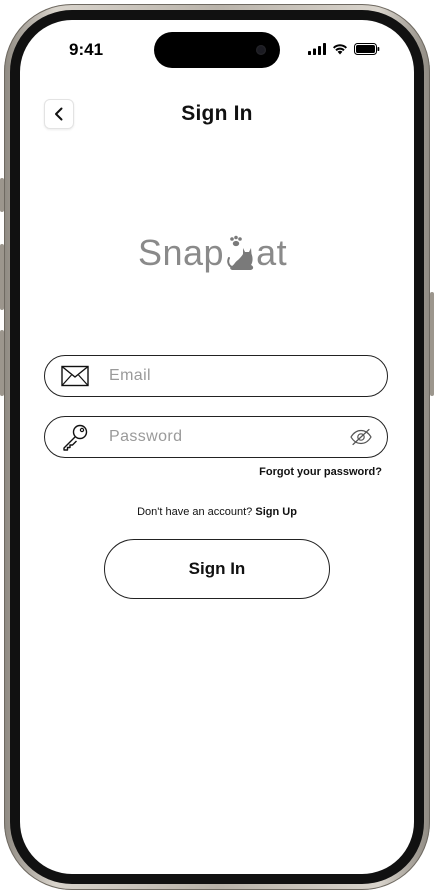  I want to click on page-title: Sign In, so click(217, 113).